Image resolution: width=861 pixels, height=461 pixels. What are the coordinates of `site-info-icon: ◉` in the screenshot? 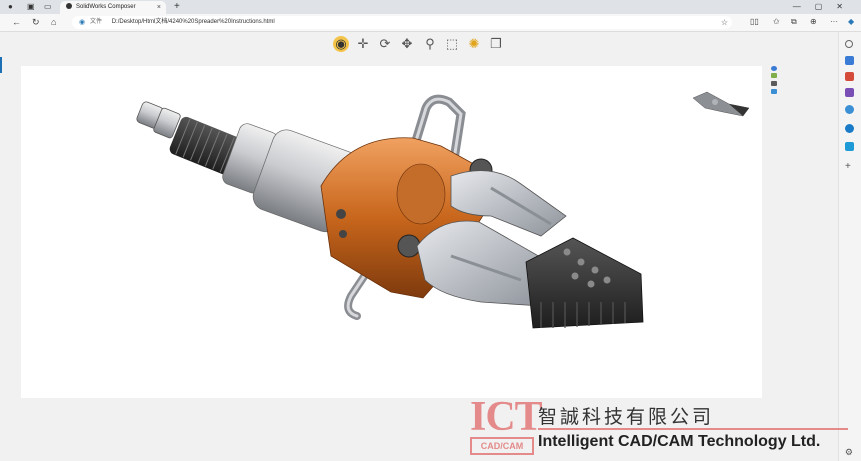 It's located at (82, 22).